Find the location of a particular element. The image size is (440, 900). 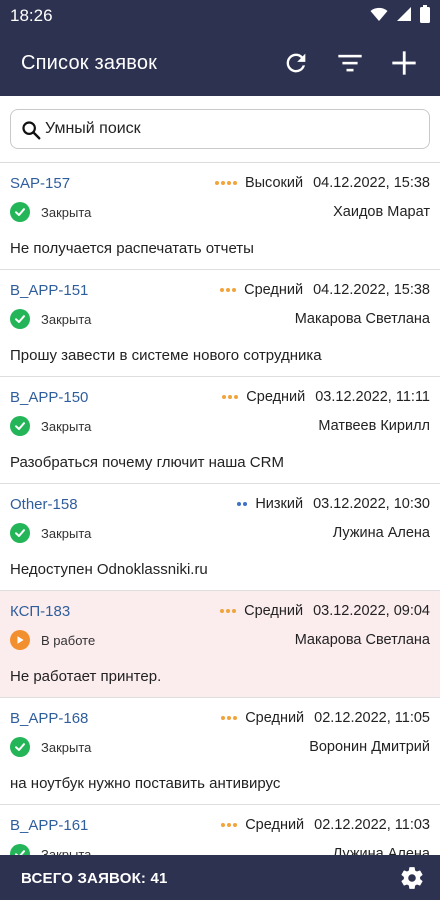

ticket-id: B_APP-151 is located at coordinates (49, 290).